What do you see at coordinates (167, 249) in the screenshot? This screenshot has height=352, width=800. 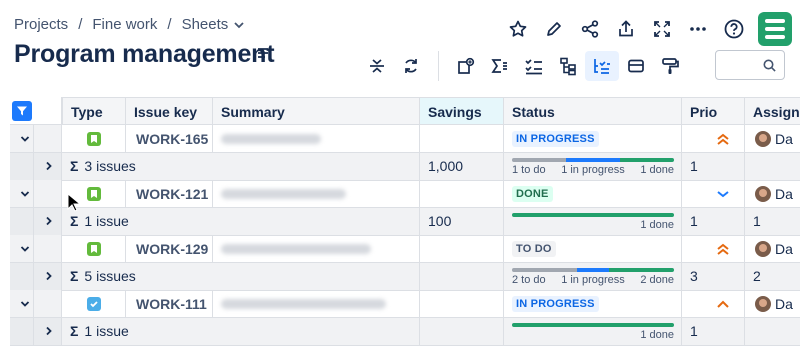 I see `issue-key: WORK-129` at bounding box center [167, 249].